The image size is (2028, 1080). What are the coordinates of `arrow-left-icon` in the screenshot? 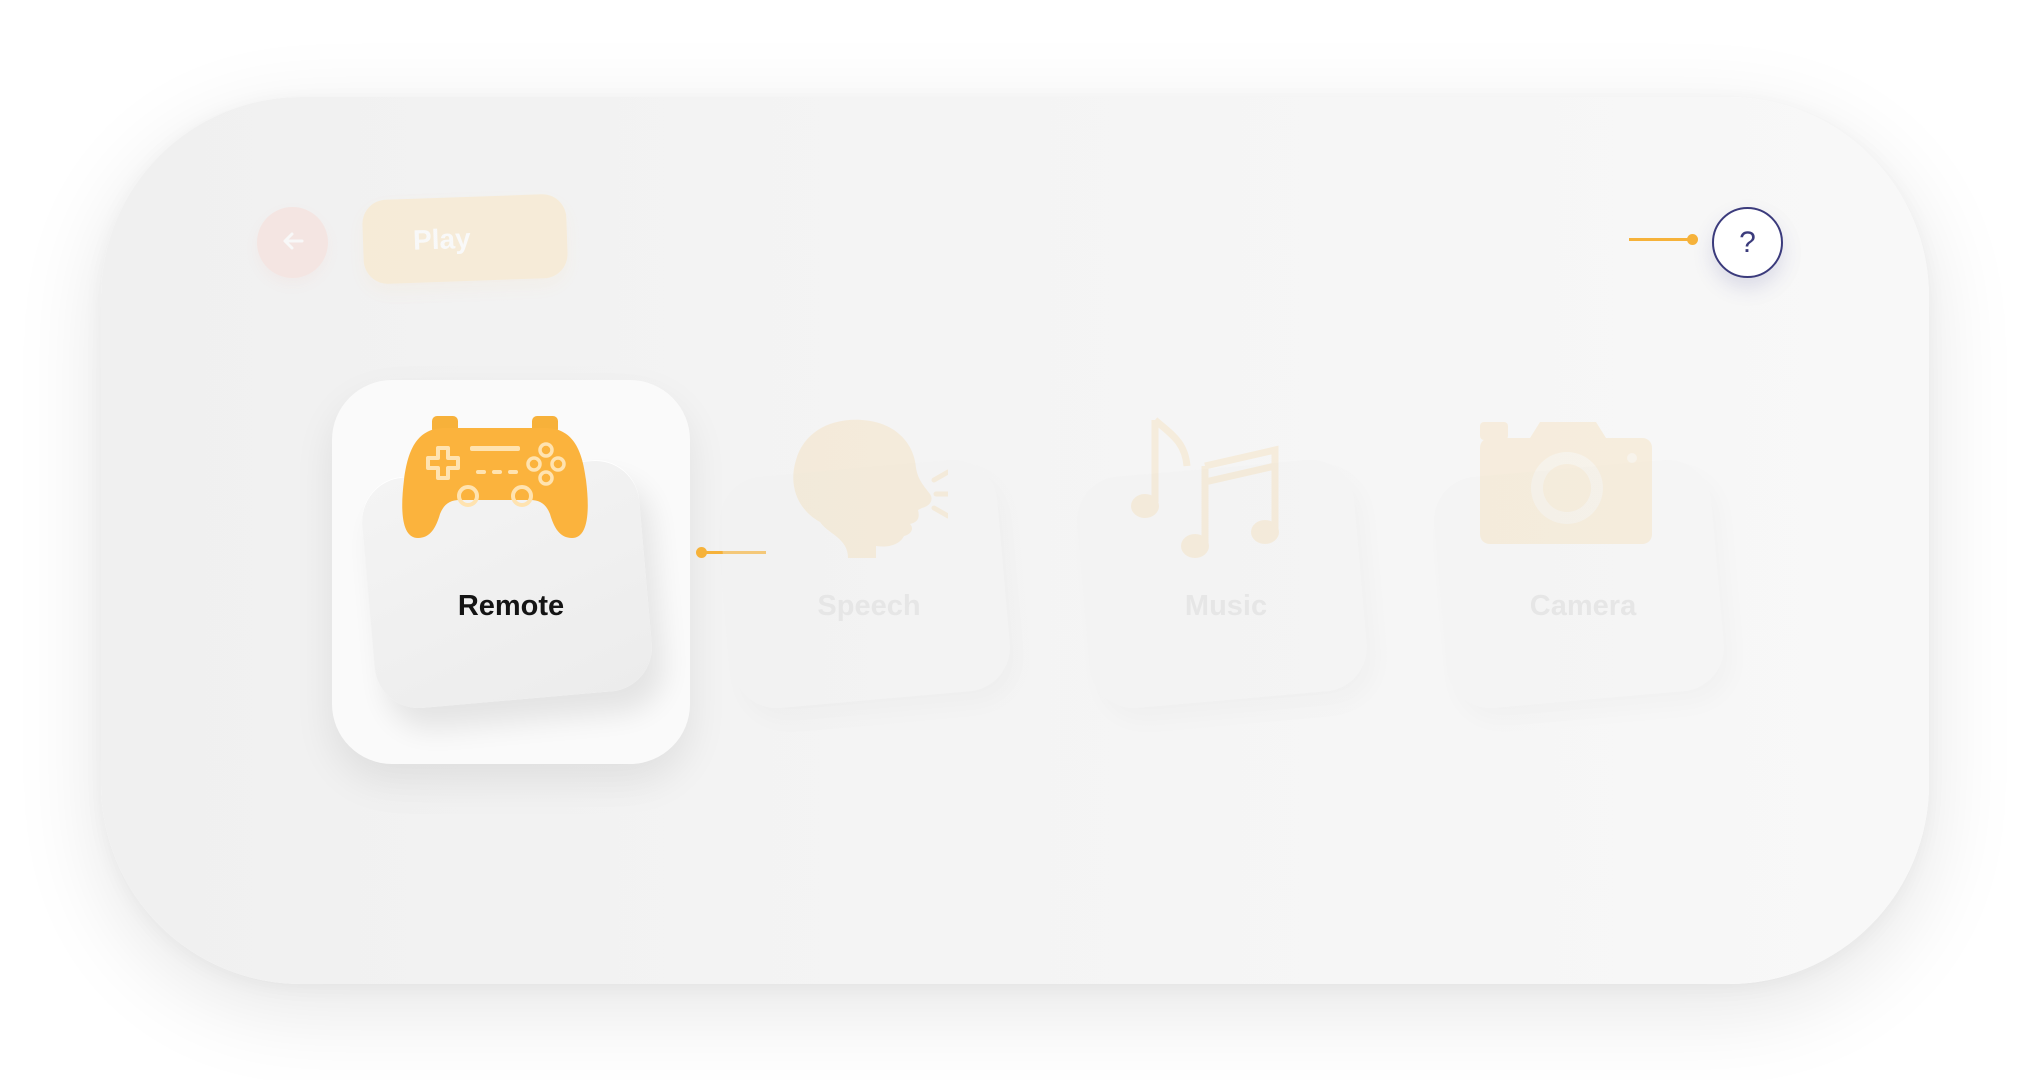 It's located at (293, 243).